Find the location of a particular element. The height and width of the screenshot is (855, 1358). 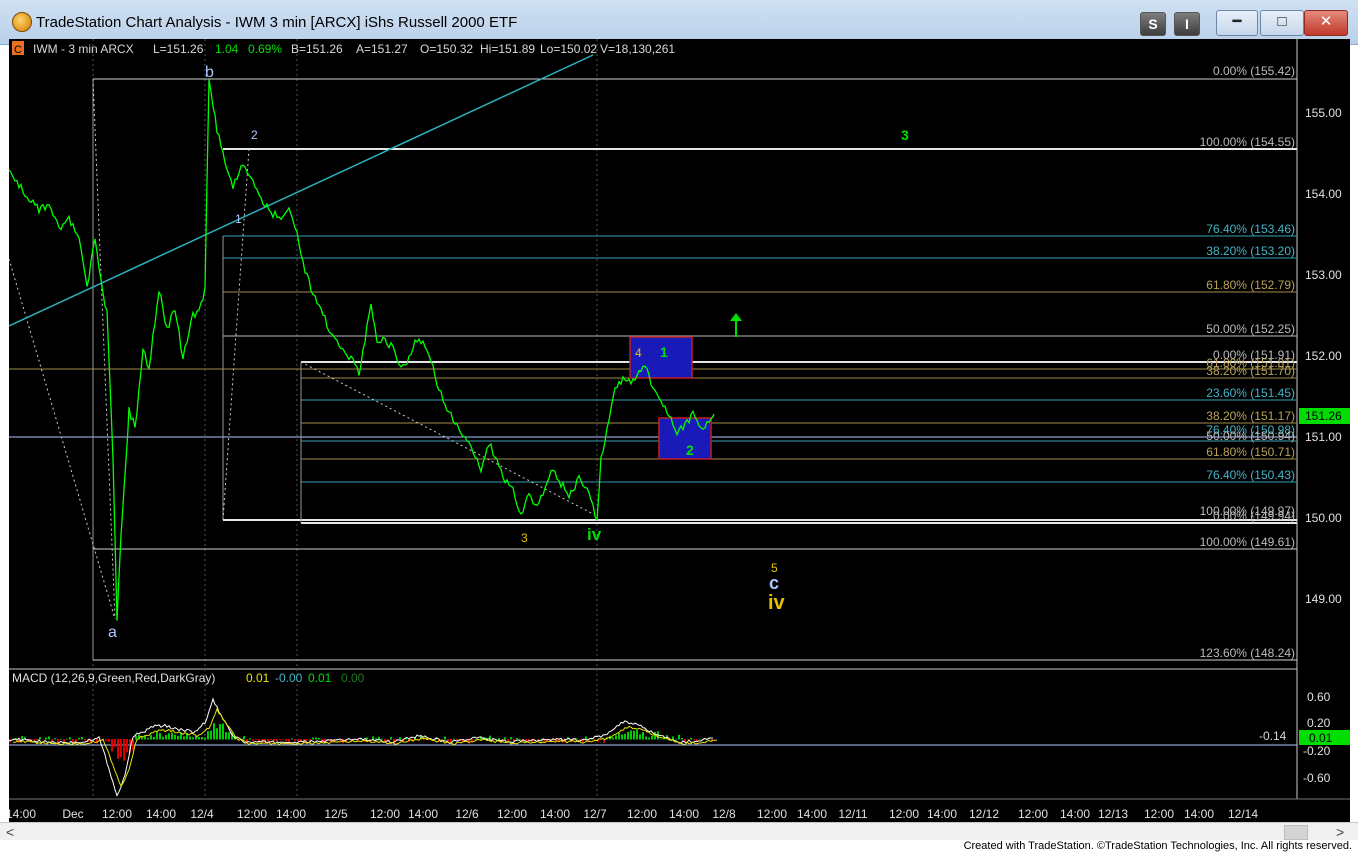

macd-tick: -0.60 is located at coordinates (1317, 778).